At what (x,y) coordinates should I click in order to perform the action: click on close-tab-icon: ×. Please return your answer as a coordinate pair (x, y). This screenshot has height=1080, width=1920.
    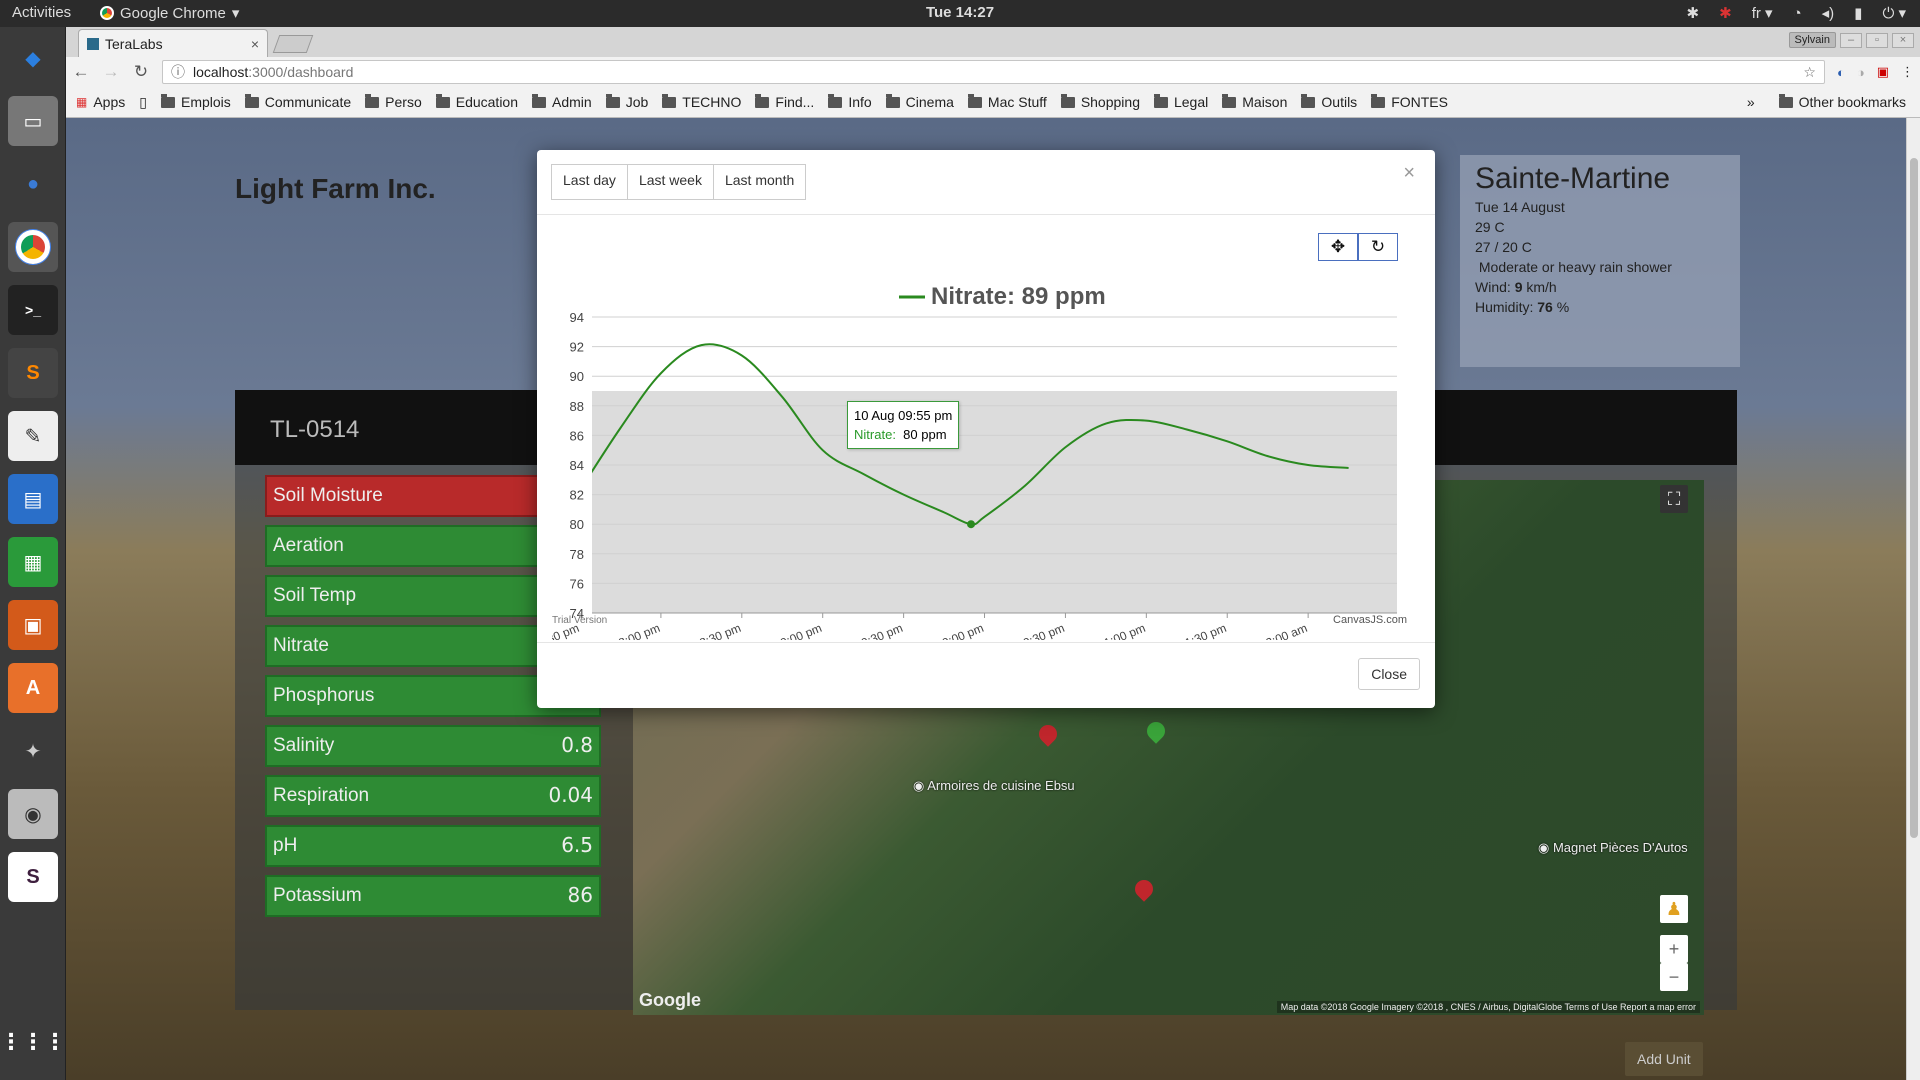
    Looking at the image, I should click on (255, 44).